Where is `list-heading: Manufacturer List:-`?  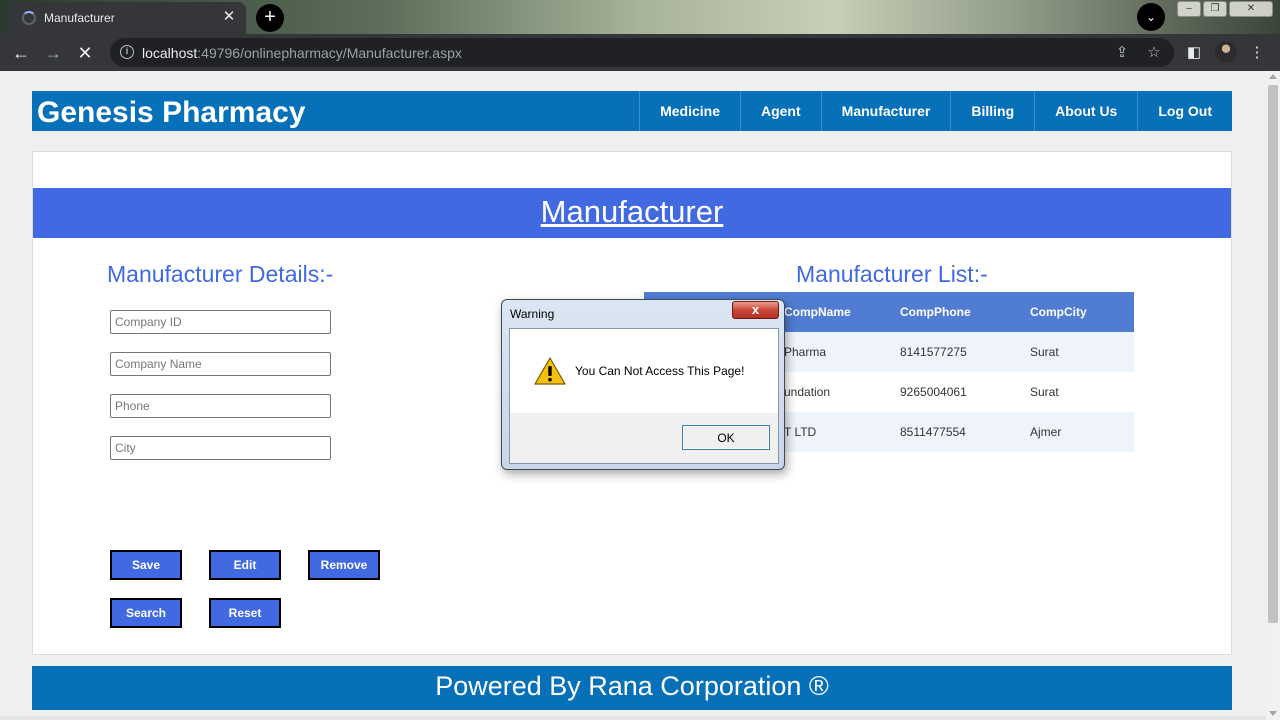
list-heading: Manufacturer List:- is located at coordinates (892, 274).